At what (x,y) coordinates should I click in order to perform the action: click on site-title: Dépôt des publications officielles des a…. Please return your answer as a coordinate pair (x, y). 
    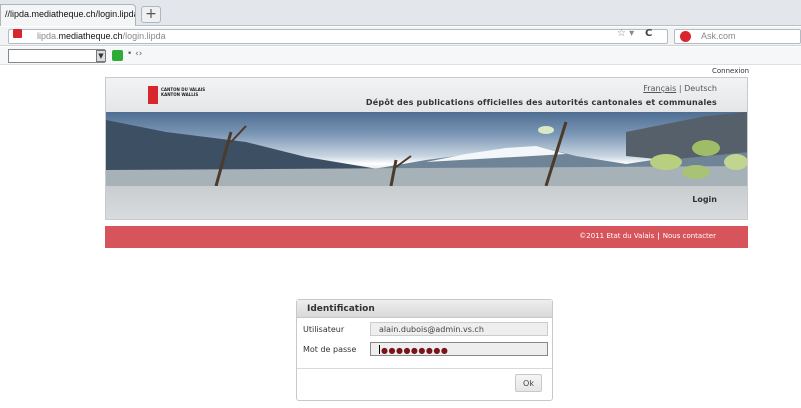
    Looking at the image, I should click on (541, 102).